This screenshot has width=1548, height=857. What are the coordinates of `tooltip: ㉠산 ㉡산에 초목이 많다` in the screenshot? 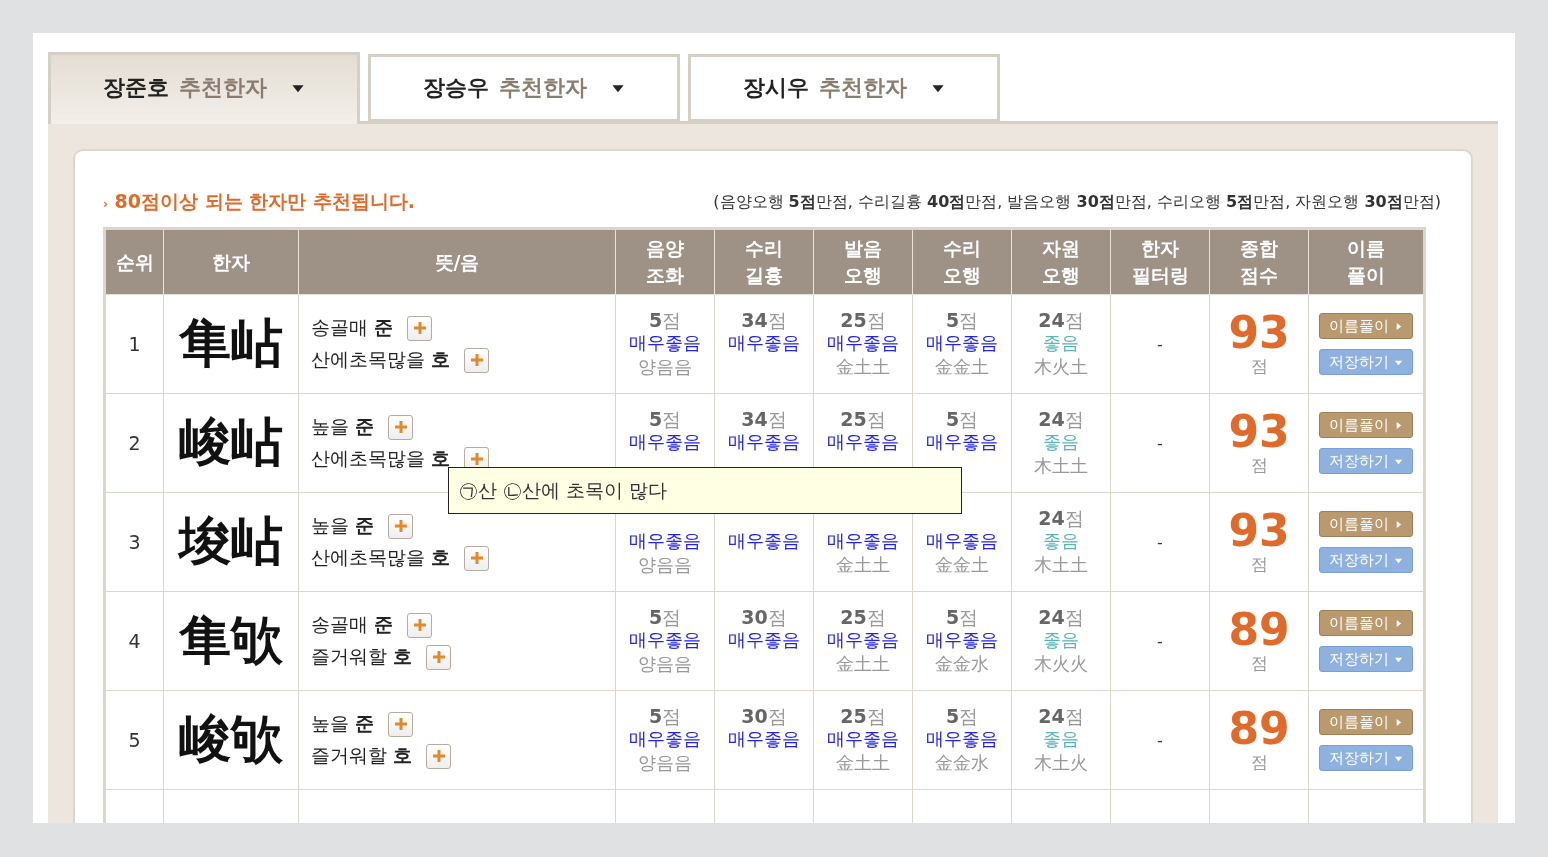 It's located at (705, 490).